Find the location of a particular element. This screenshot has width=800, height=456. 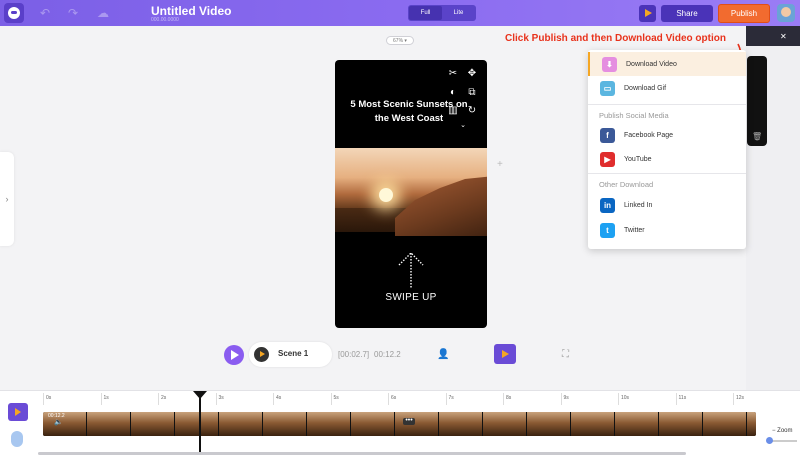

ruler-tick-label: 5s is located at coordinates (336, 398).